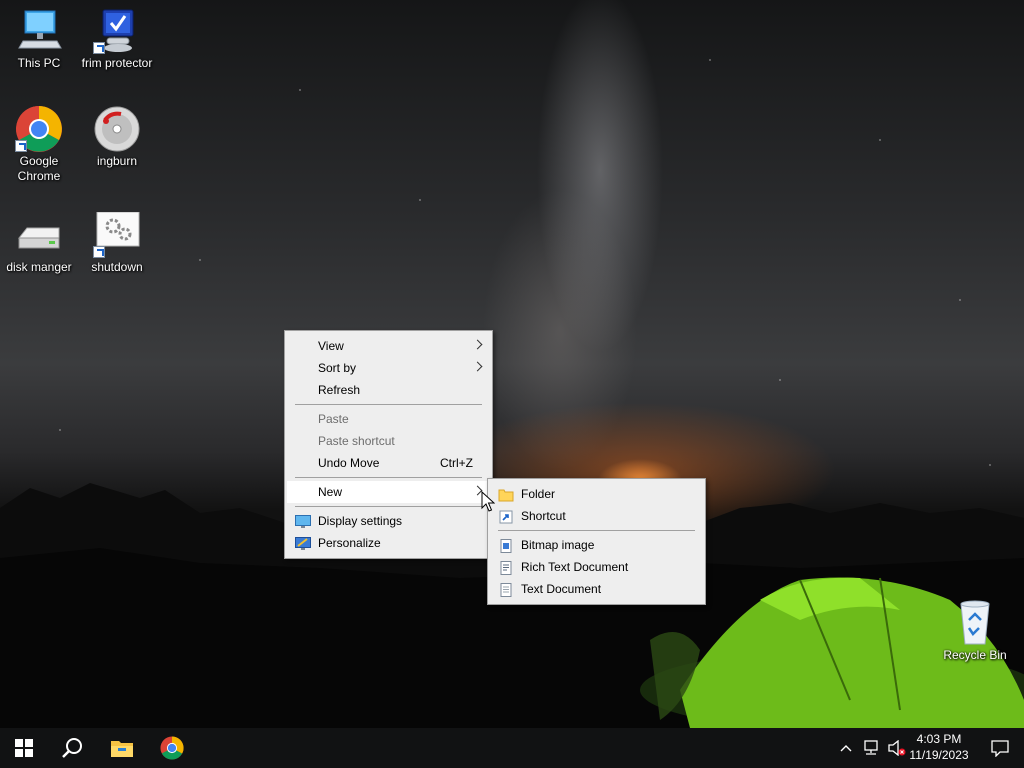 The image size is (1024, 768). What do you see at coordinates (303, 543) in the screenshot?
I see `personalize-icon` at bounding box center [303, 543].